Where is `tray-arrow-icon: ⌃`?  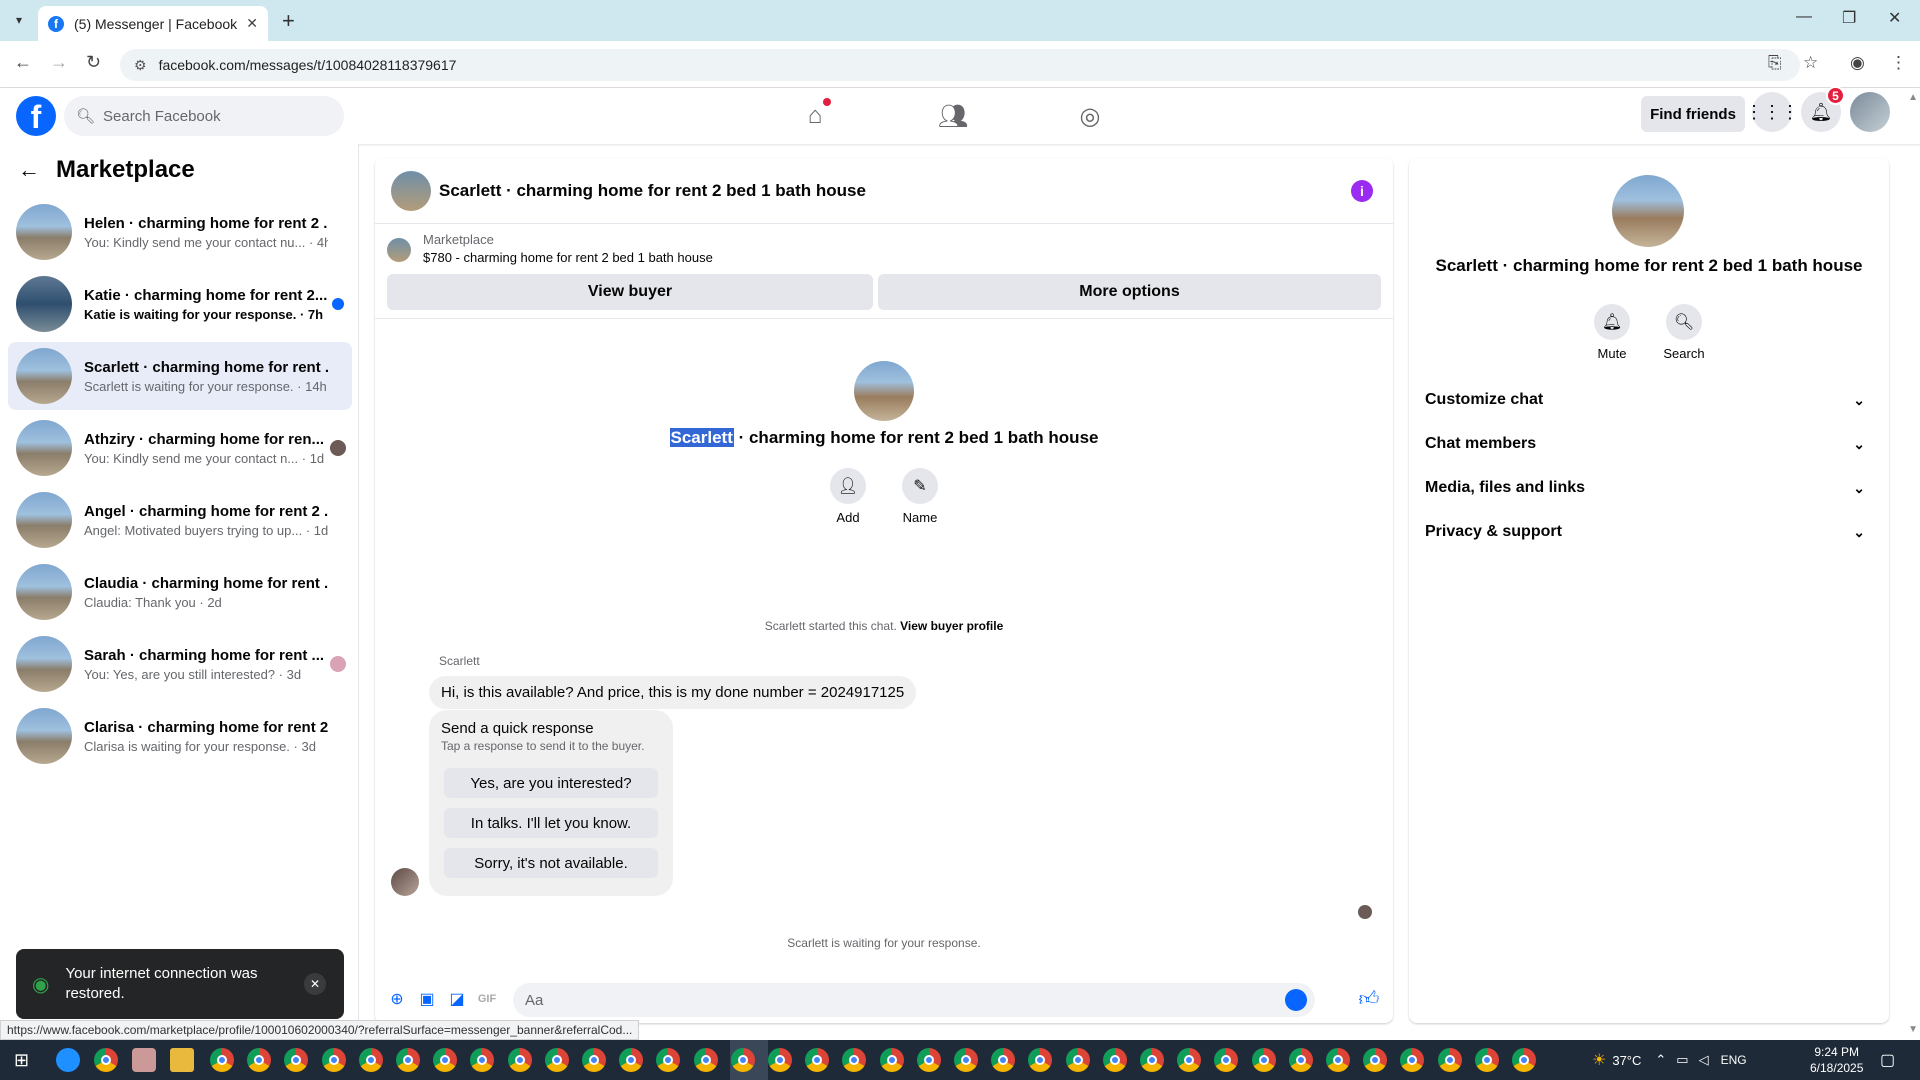
tray-arrow-icon: ⌃ is located at coordinates (1660, 1060).